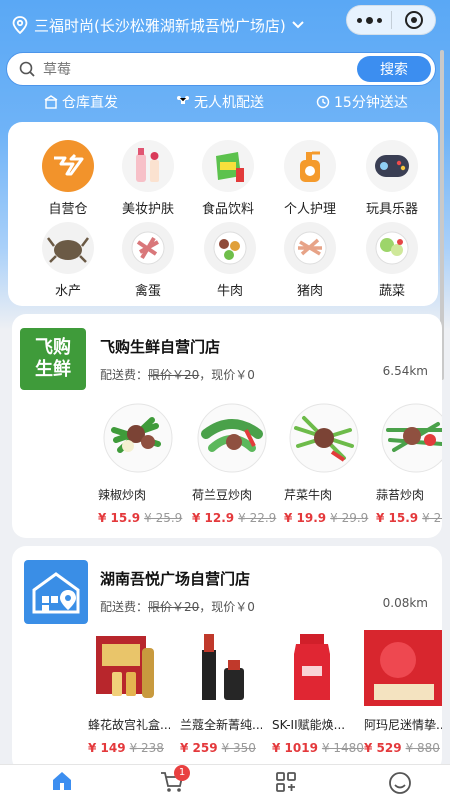 The image size is (450, 800). I want to click on vegetable-icon, so click(392, 248).